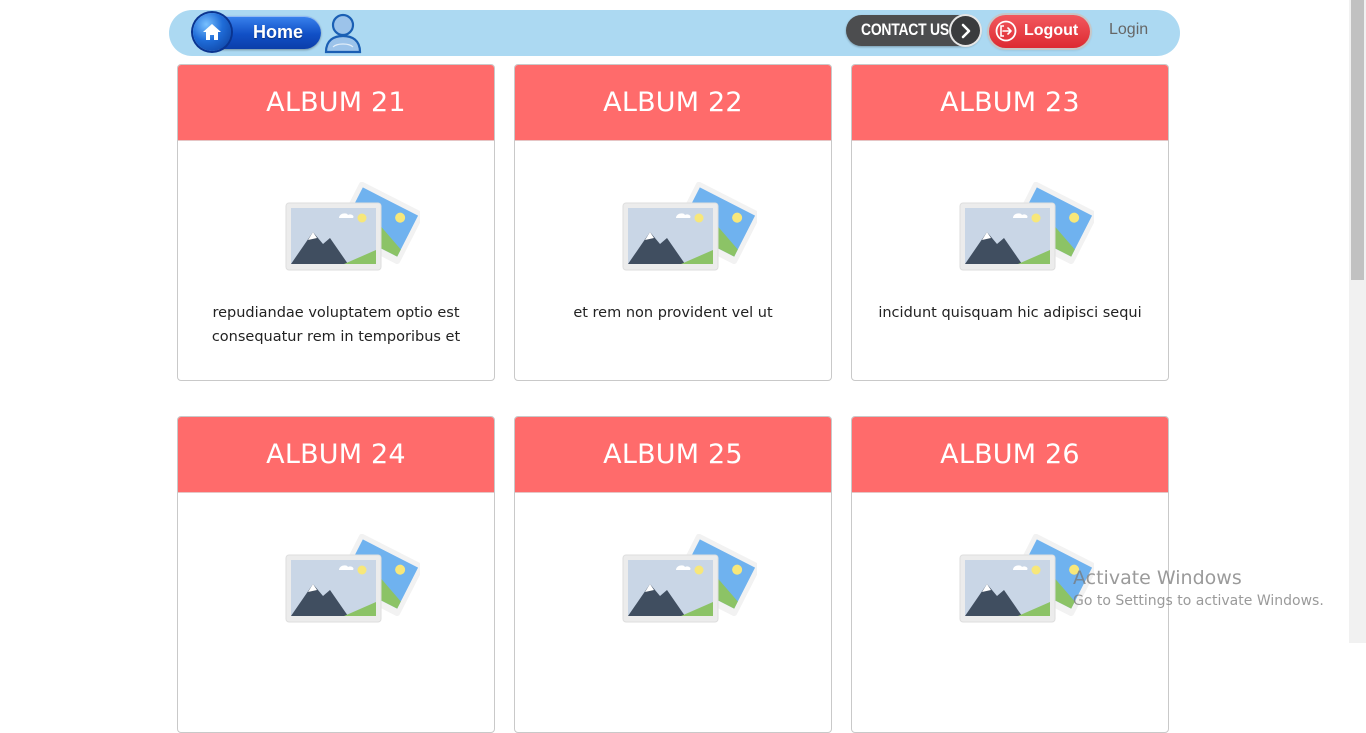  I want to click on album-title: ALBUM 26, so click(1010, 454).